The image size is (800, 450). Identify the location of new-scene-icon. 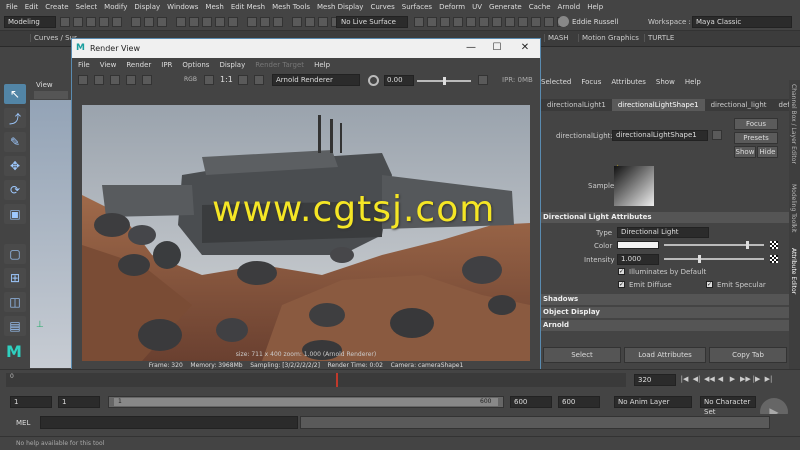
(65, 22).